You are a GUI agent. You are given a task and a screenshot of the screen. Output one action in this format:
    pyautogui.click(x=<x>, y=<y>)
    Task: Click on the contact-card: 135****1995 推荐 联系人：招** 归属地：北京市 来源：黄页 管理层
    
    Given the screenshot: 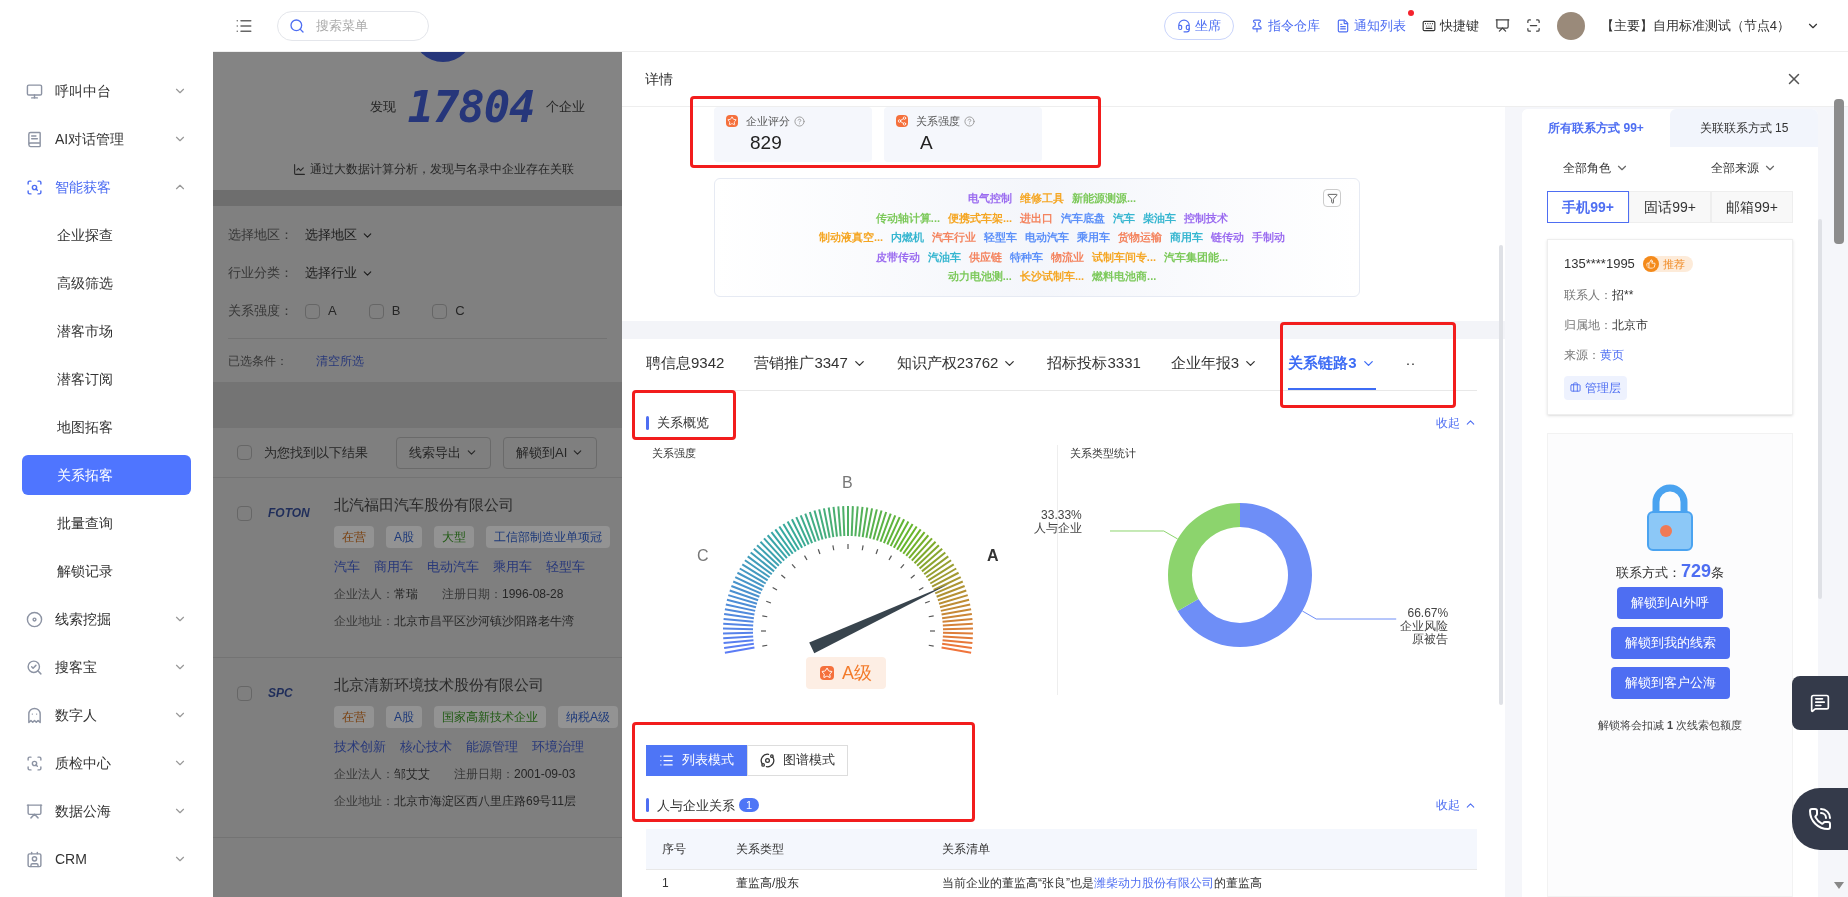 What is the action you would take?
    pyautogui.click(x=1670, y=327)
    